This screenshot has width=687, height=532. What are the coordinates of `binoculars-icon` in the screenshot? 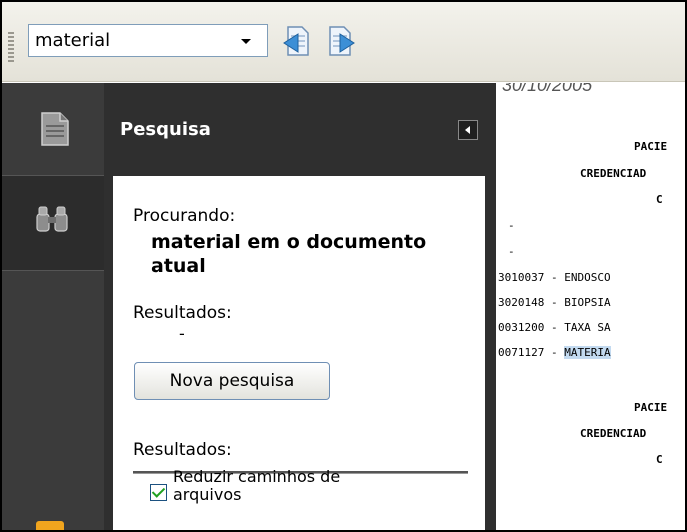 It's located at (52, 219).